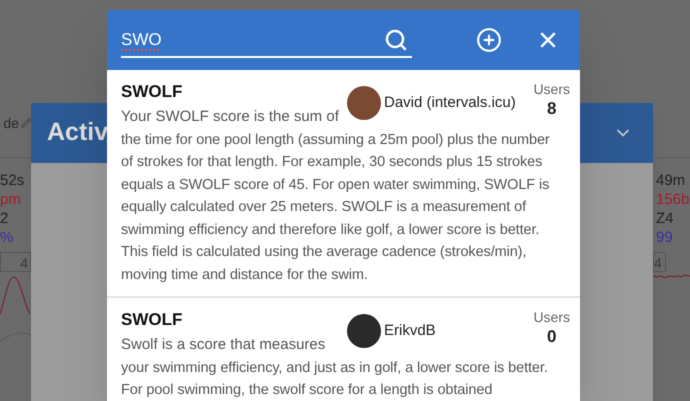 This screenshot has width=690, height=401. Describe the element at coordinates (223, 345) in the screenshot. I see `result-description: Swolf is a score that measures` at that location.